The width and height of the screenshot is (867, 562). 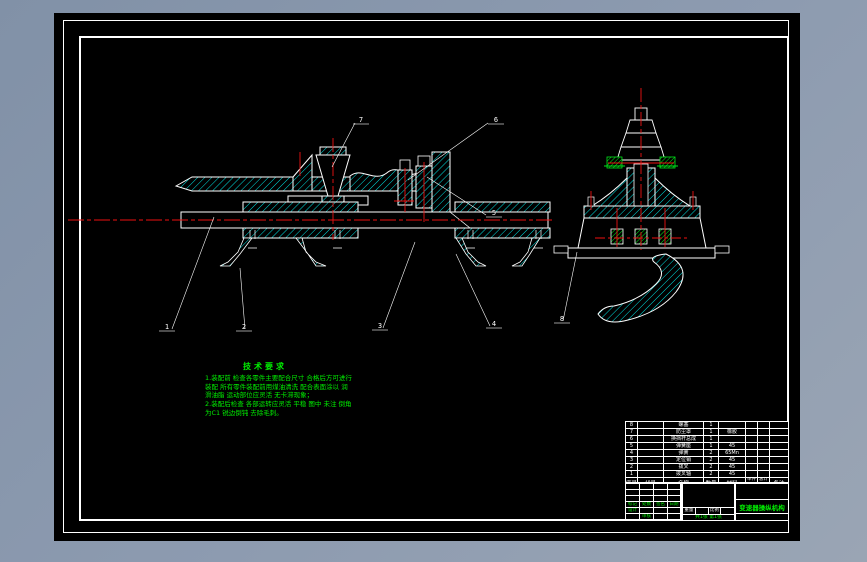 I want to click on table-row: 7 防尘罩 1 橡胶, so click(x=707, y=432).